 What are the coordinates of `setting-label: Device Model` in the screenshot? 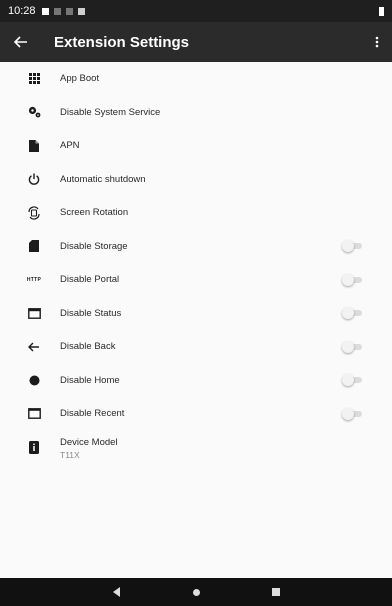 It's located at (89, 442).